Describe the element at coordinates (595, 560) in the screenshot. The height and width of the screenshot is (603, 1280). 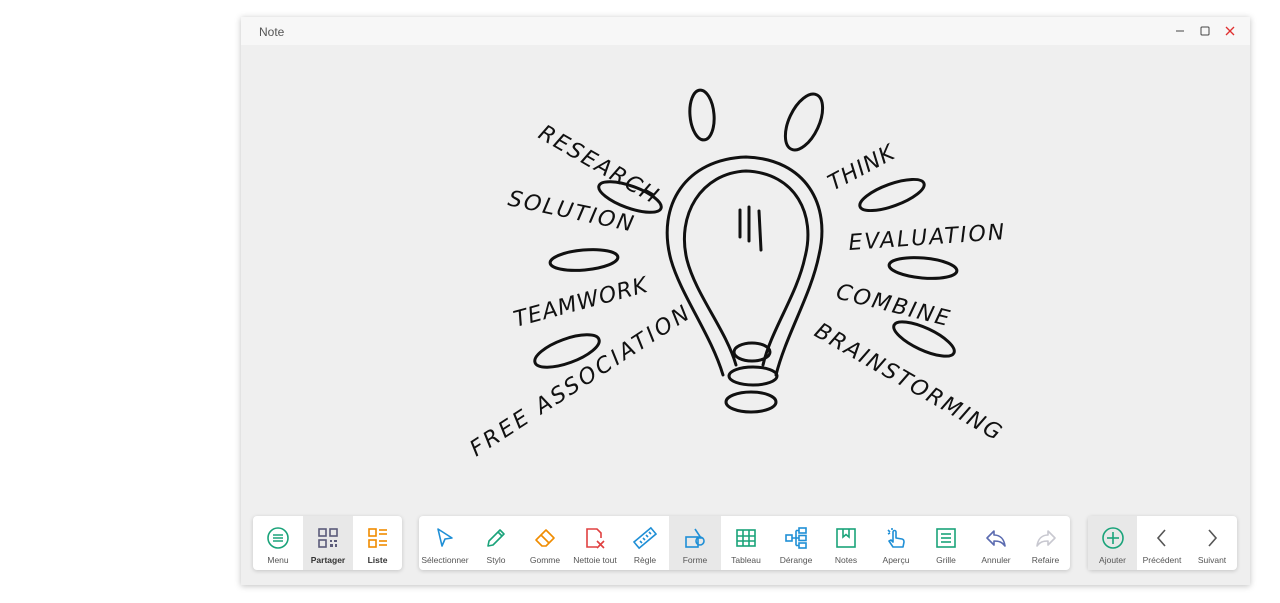
I see `clear-all-label: Nettoie tout` at that location.